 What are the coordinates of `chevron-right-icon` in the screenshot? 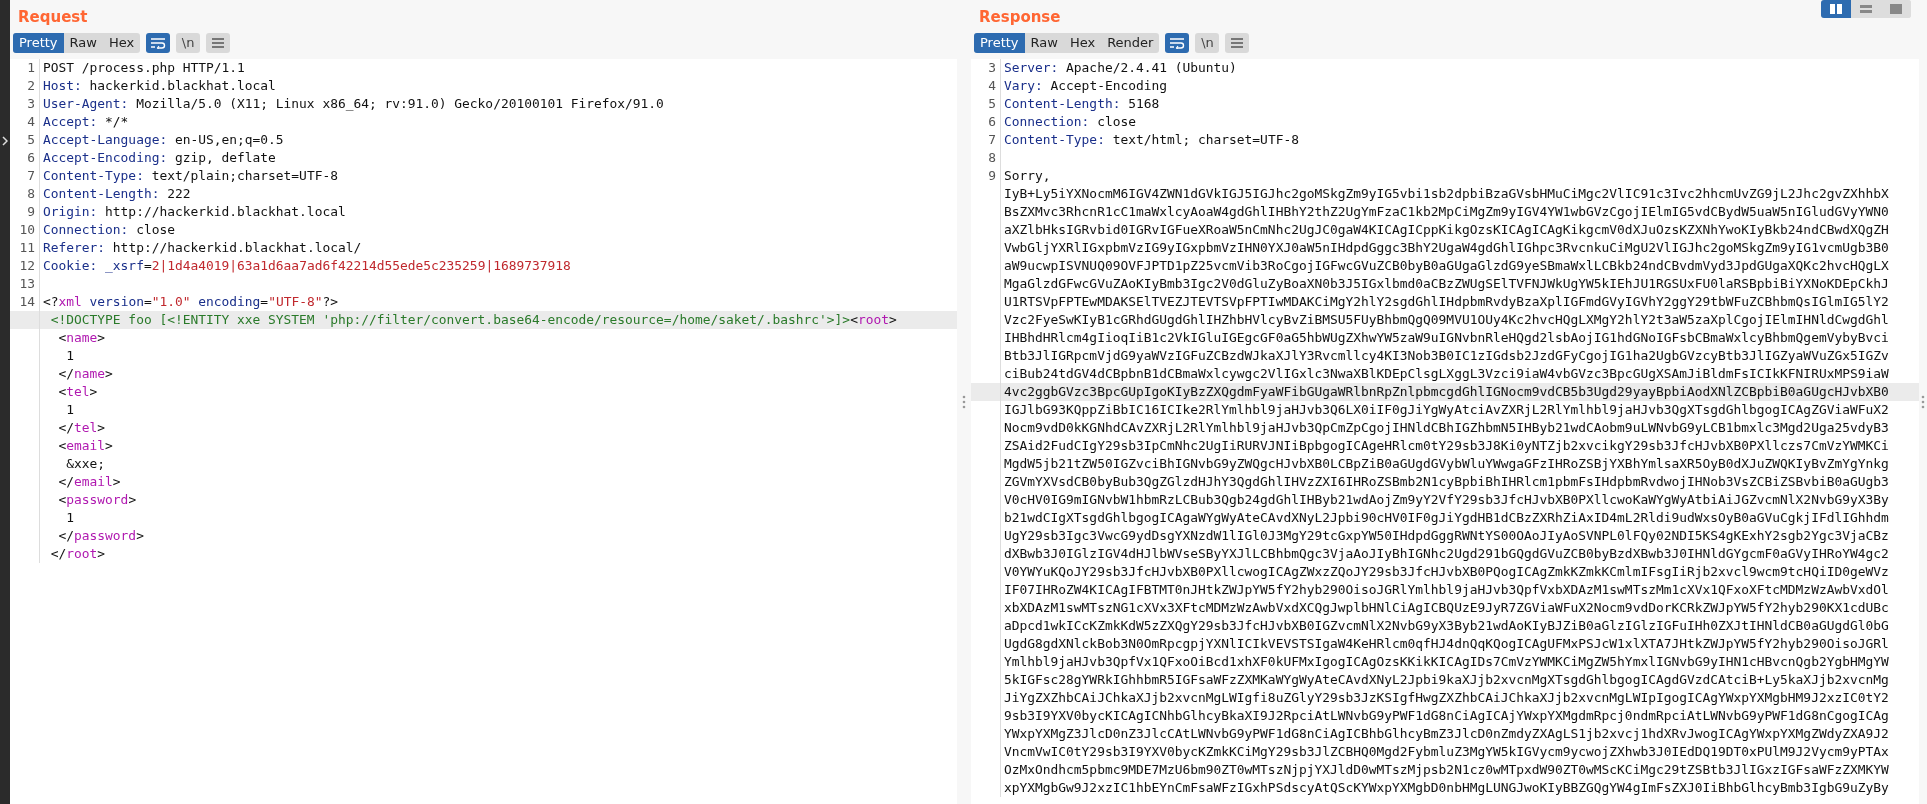 It's located at (5, 141).